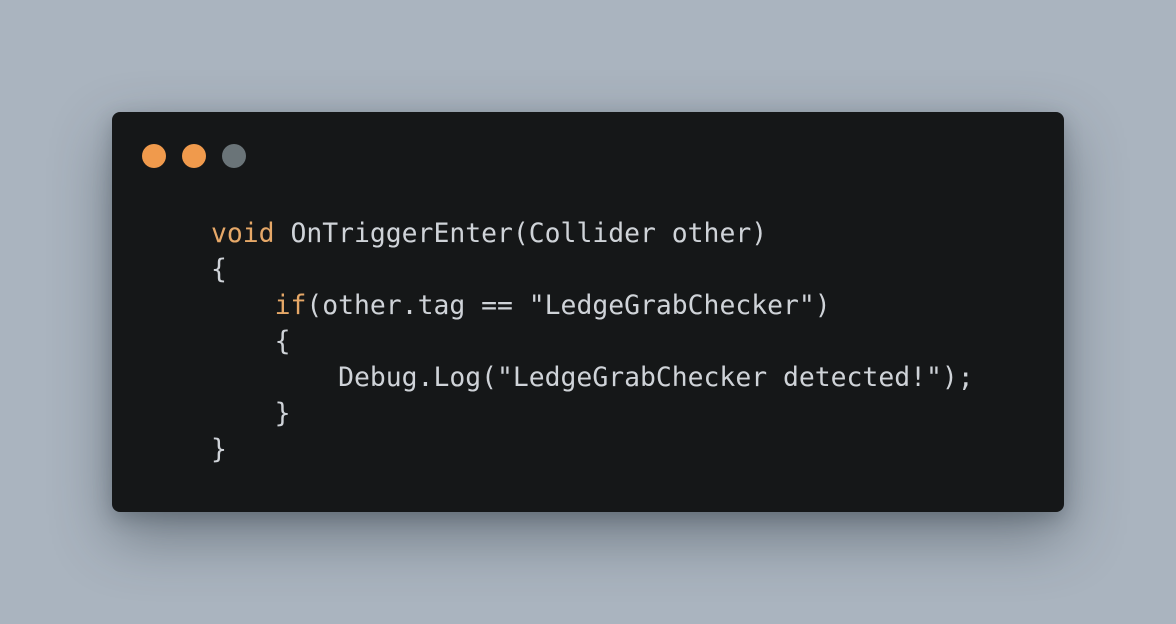 This screenshot has width=1176, height=624. I want to click on keyword-if: if, so click(290, 305).